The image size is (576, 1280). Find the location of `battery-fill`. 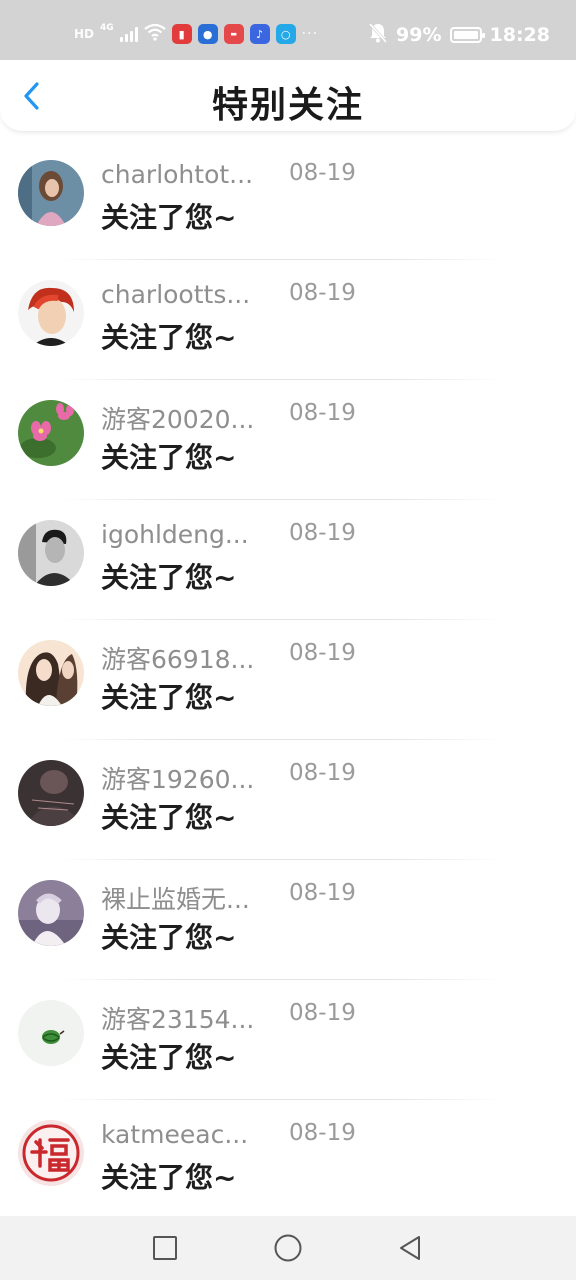

battery-fill is located at coordinates (465, 35).